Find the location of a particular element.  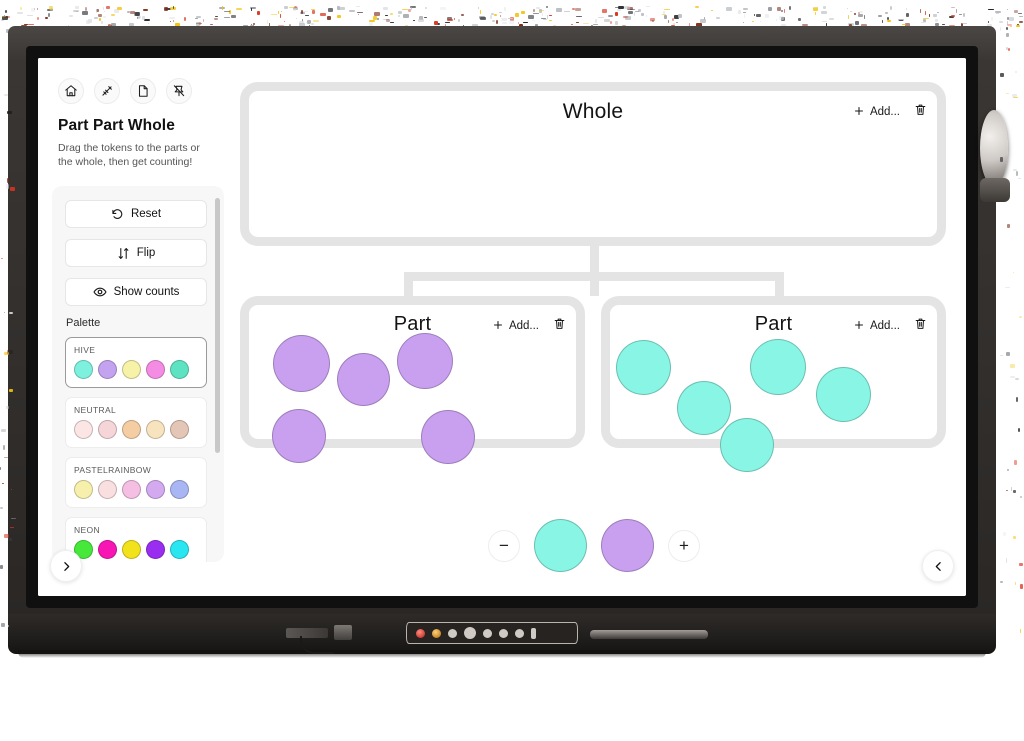

file-button is located at coordinates (143, 91).